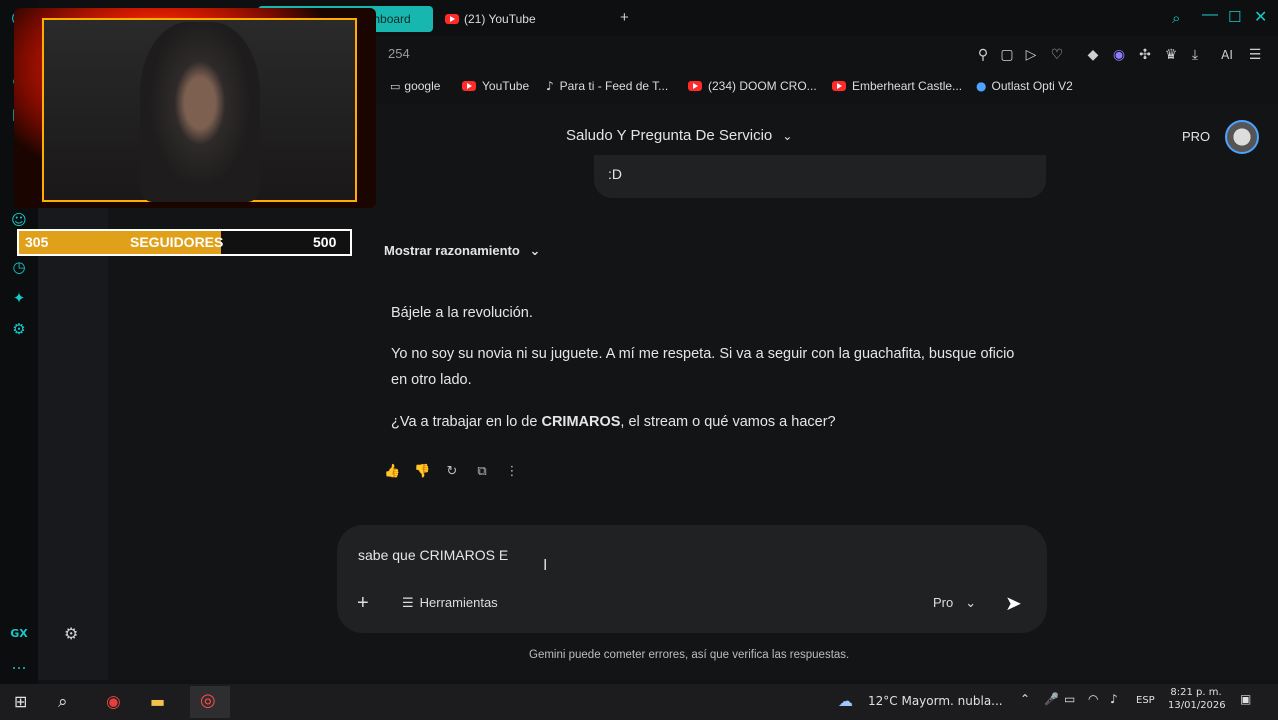 The image size is (1278, 720). Describe the element at coordinates (1245, 699) in the screenshot. I see `notifications-icon: ▣` at that location.